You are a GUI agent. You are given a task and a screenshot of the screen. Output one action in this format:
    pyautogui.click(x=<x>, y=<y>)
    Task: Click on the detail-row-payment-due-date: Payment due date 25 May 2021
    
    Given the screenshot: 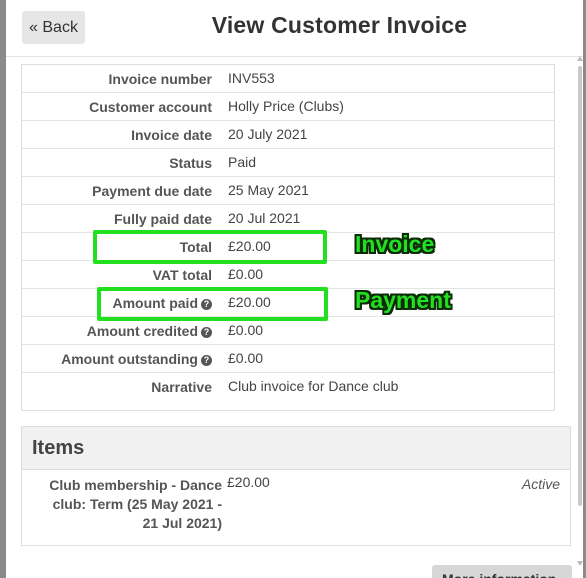 What is the action you would take?
    pyautogui.click(x=288, y=191)
    